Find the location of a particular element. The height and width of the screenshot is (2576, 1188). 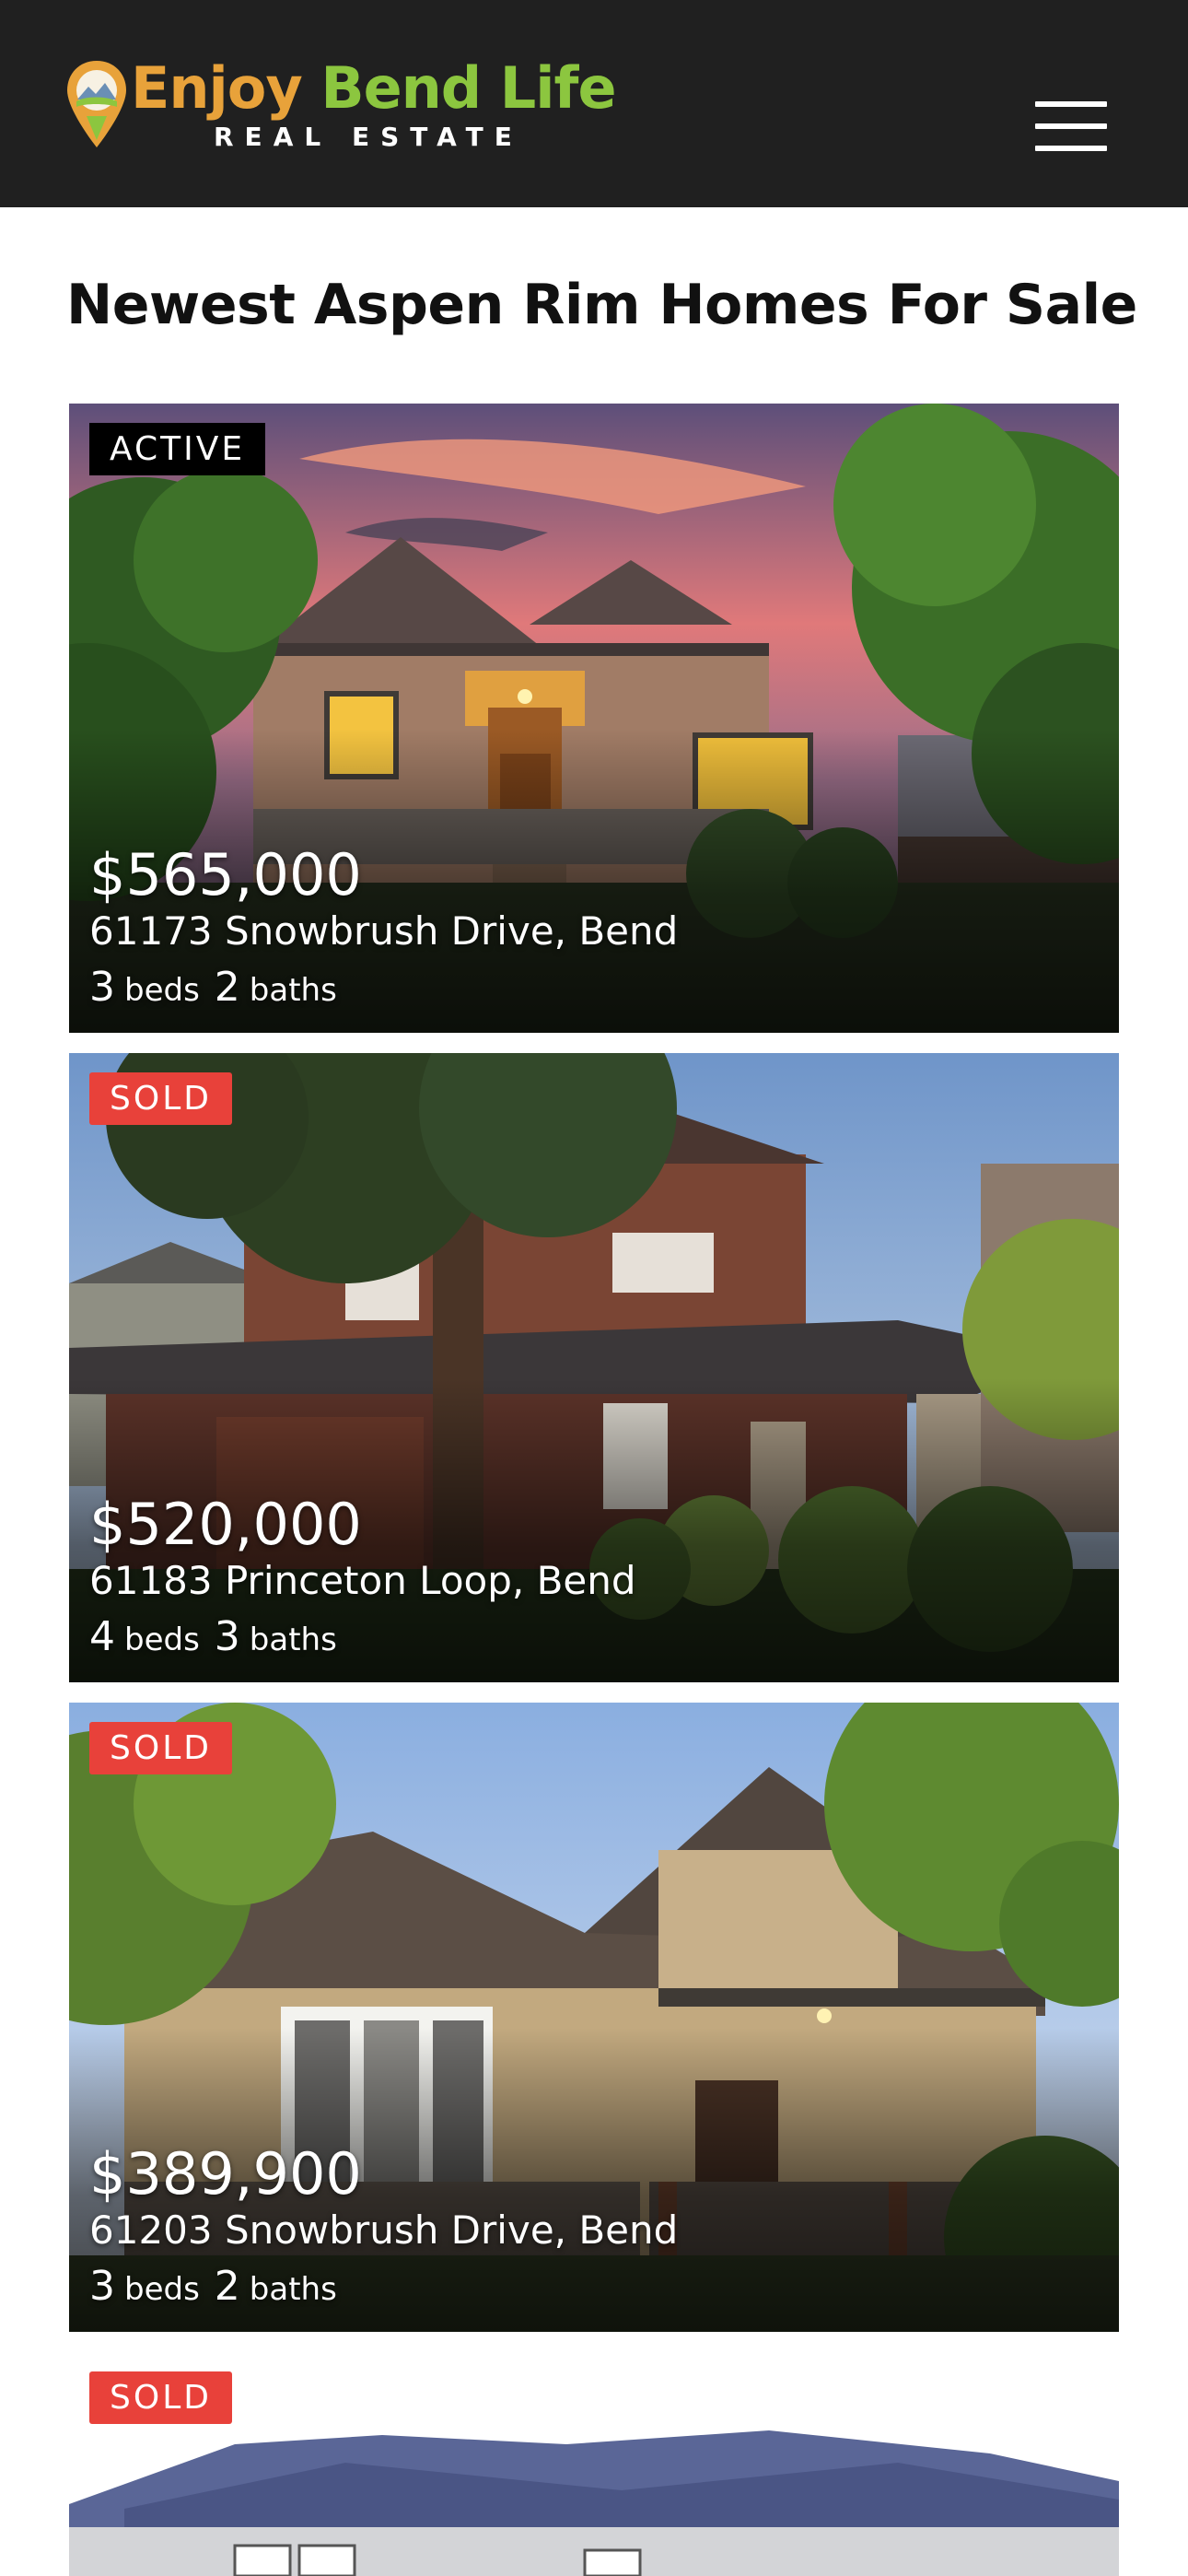

map-pin-icon is located at coordinates (96, 104).